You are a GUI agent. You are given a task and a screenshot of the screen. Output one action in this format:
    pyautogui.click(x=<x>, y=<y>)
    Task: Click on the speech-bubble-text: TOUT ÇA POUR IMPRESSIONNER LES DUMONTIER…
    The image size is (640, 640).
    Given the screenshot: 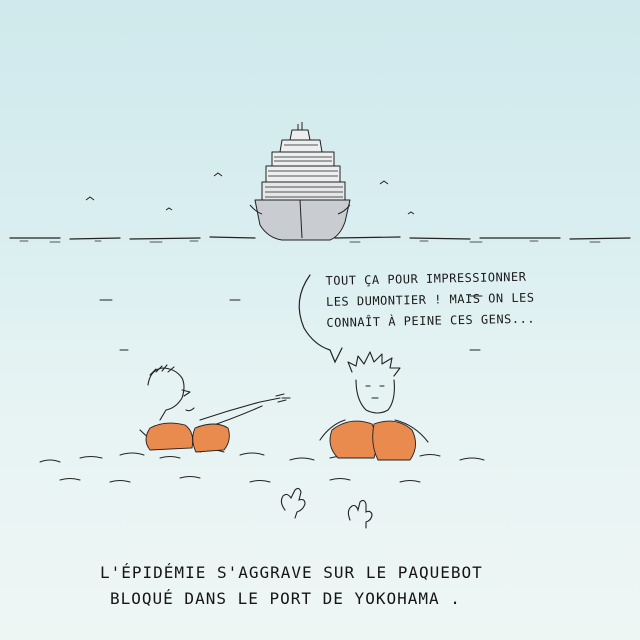 What is the action you would take?
    pyautogui.click(x=465, y=299)
    